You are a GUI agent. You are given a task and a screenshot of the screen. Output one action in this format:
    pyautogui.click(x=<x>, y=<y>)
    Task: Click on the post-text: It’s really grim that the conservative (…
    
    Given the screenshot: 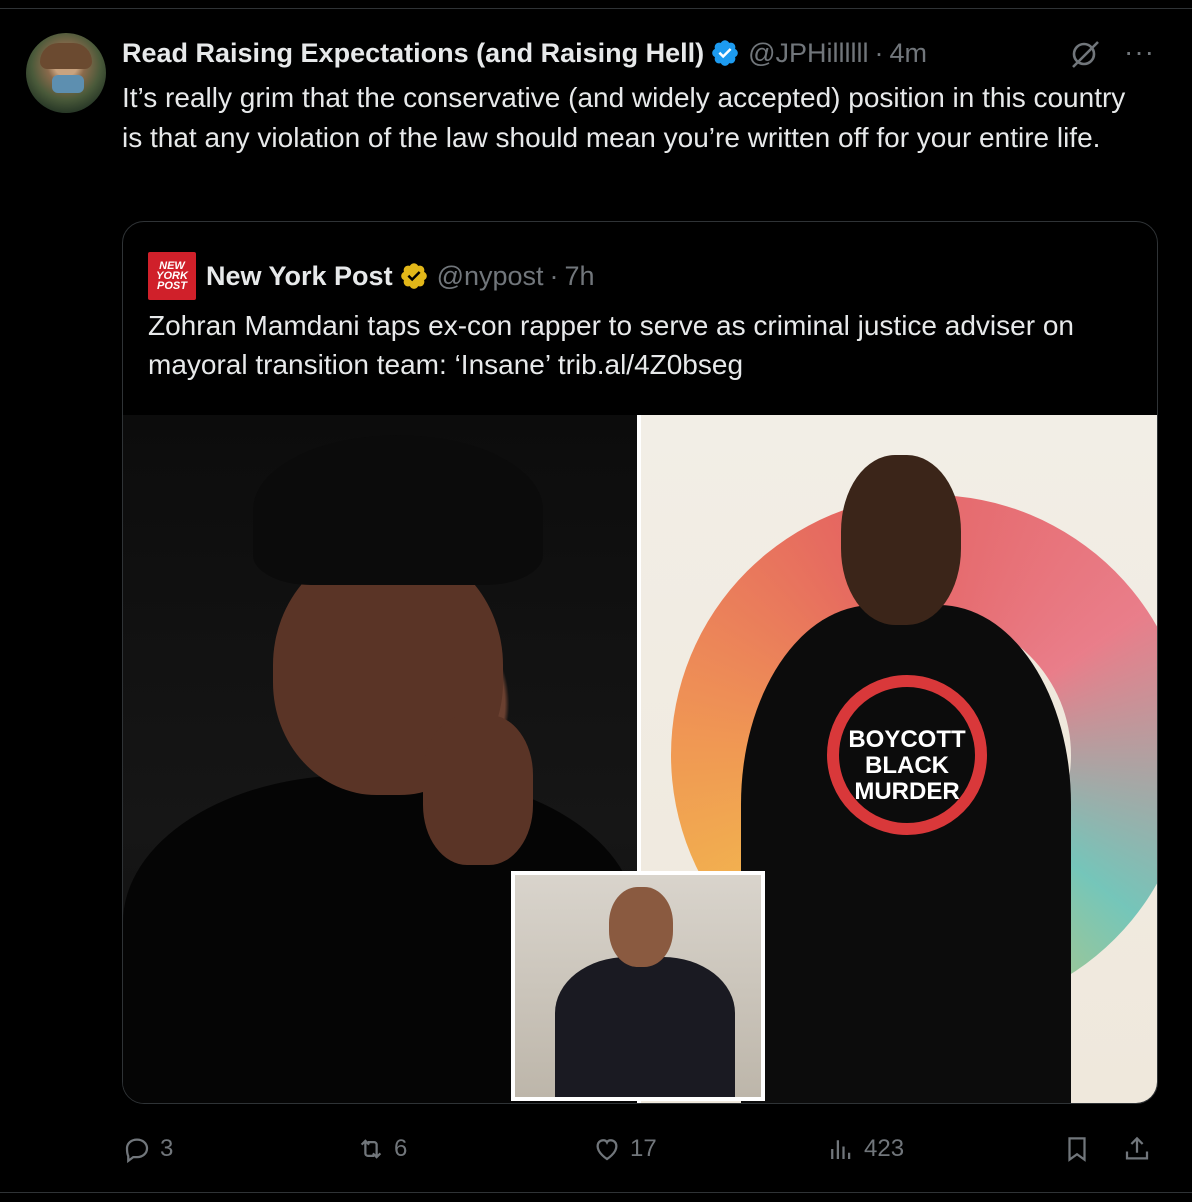 What is the action you would take?
    pyautogui.click(x=624, y=117)
    